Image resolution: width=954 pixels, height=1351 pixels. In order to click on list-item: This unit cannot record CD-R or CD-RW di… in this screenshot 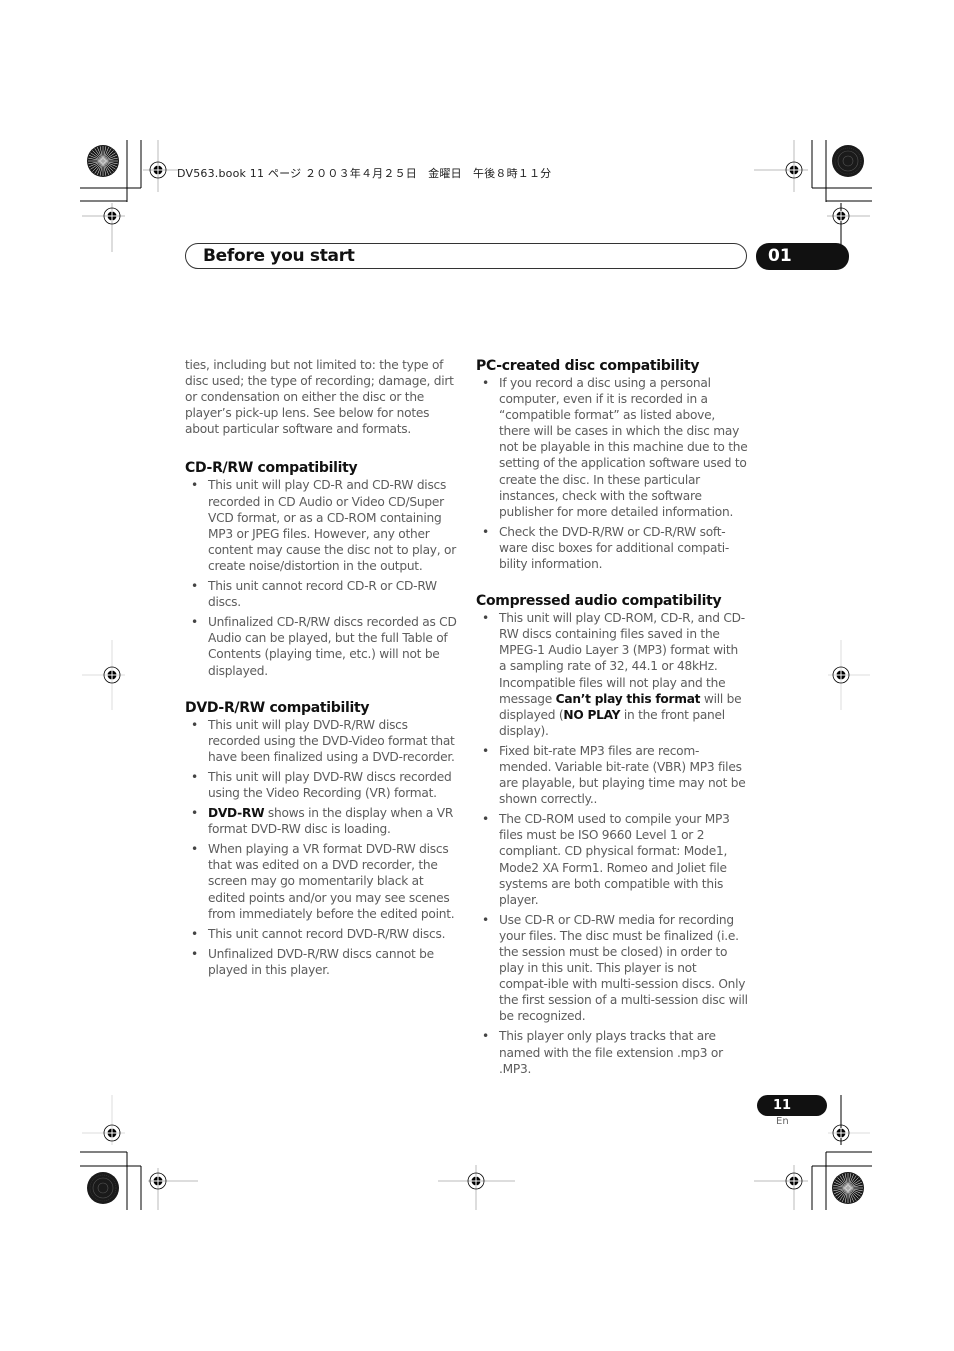, I will do `click(321, 594)`.